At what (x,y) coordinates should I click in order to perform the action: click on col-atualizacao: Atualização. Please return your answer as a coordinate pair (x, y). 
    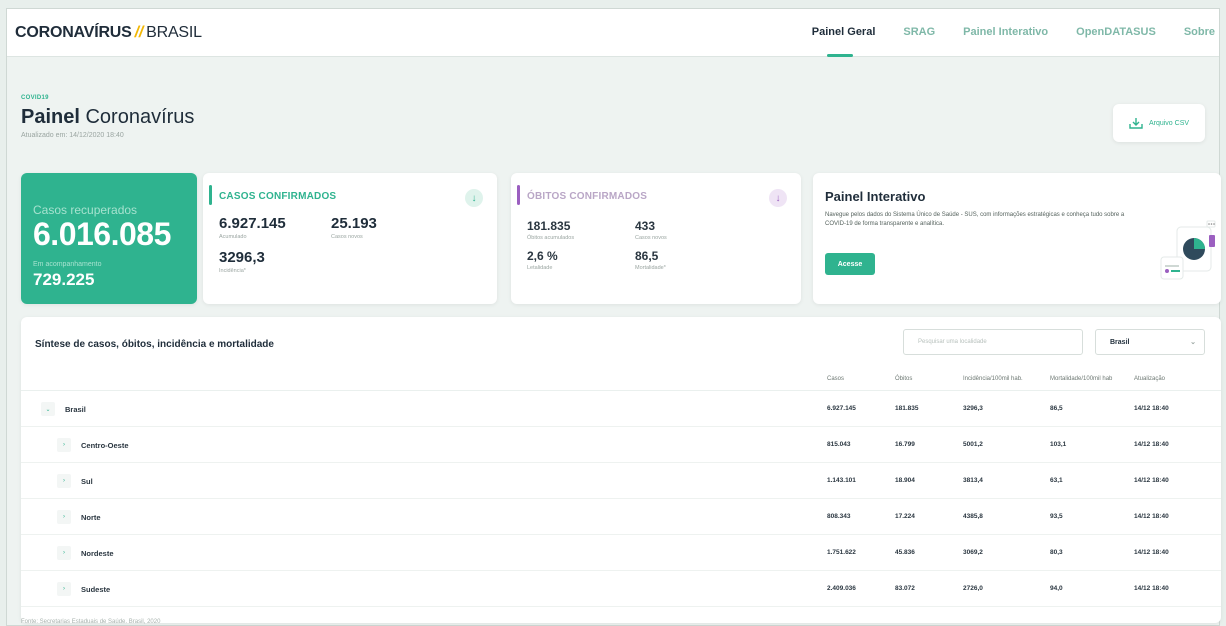
    Looking at the image, I should click on (1150, 379).